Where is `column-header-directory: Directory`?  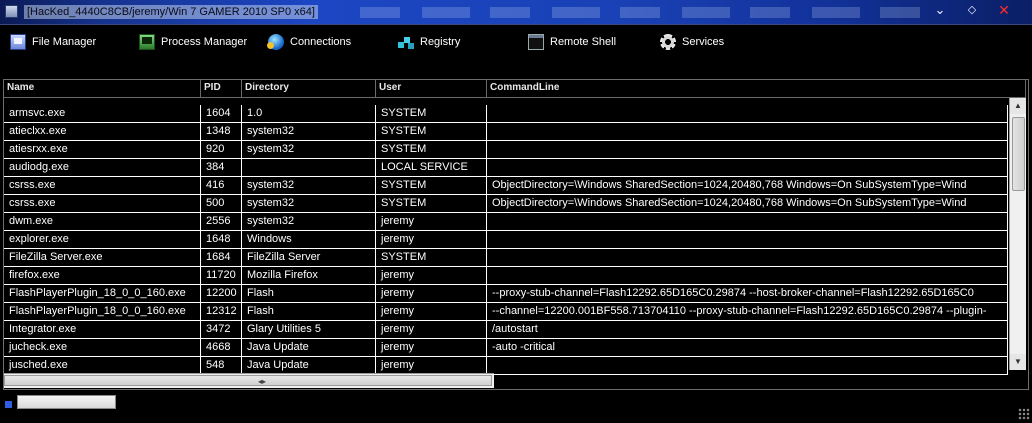
column-header-directory: Directory is located at coordinates (309, 89).